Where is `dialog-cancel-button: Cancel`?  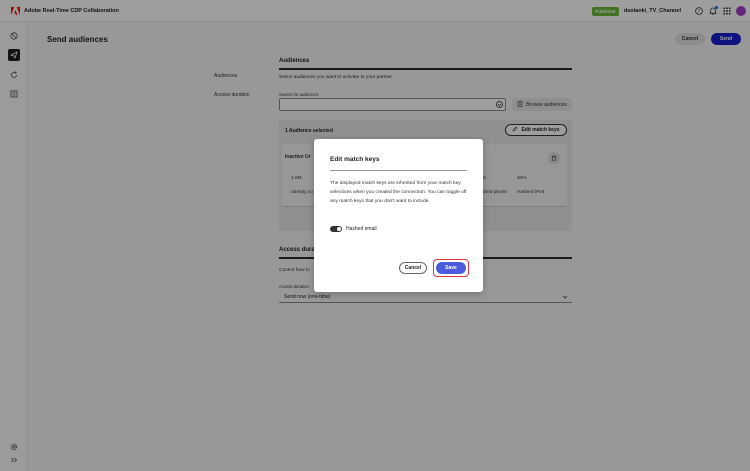 dialog-cancel-button: Cancel is located at coordinates (413, 268).